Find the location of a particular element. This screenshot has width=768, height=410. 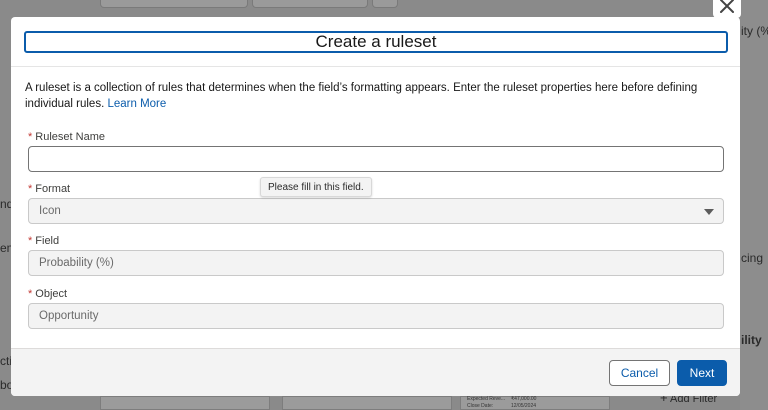

validation-tooltip: Please fill in this field. is located at coordinates (316, 187).